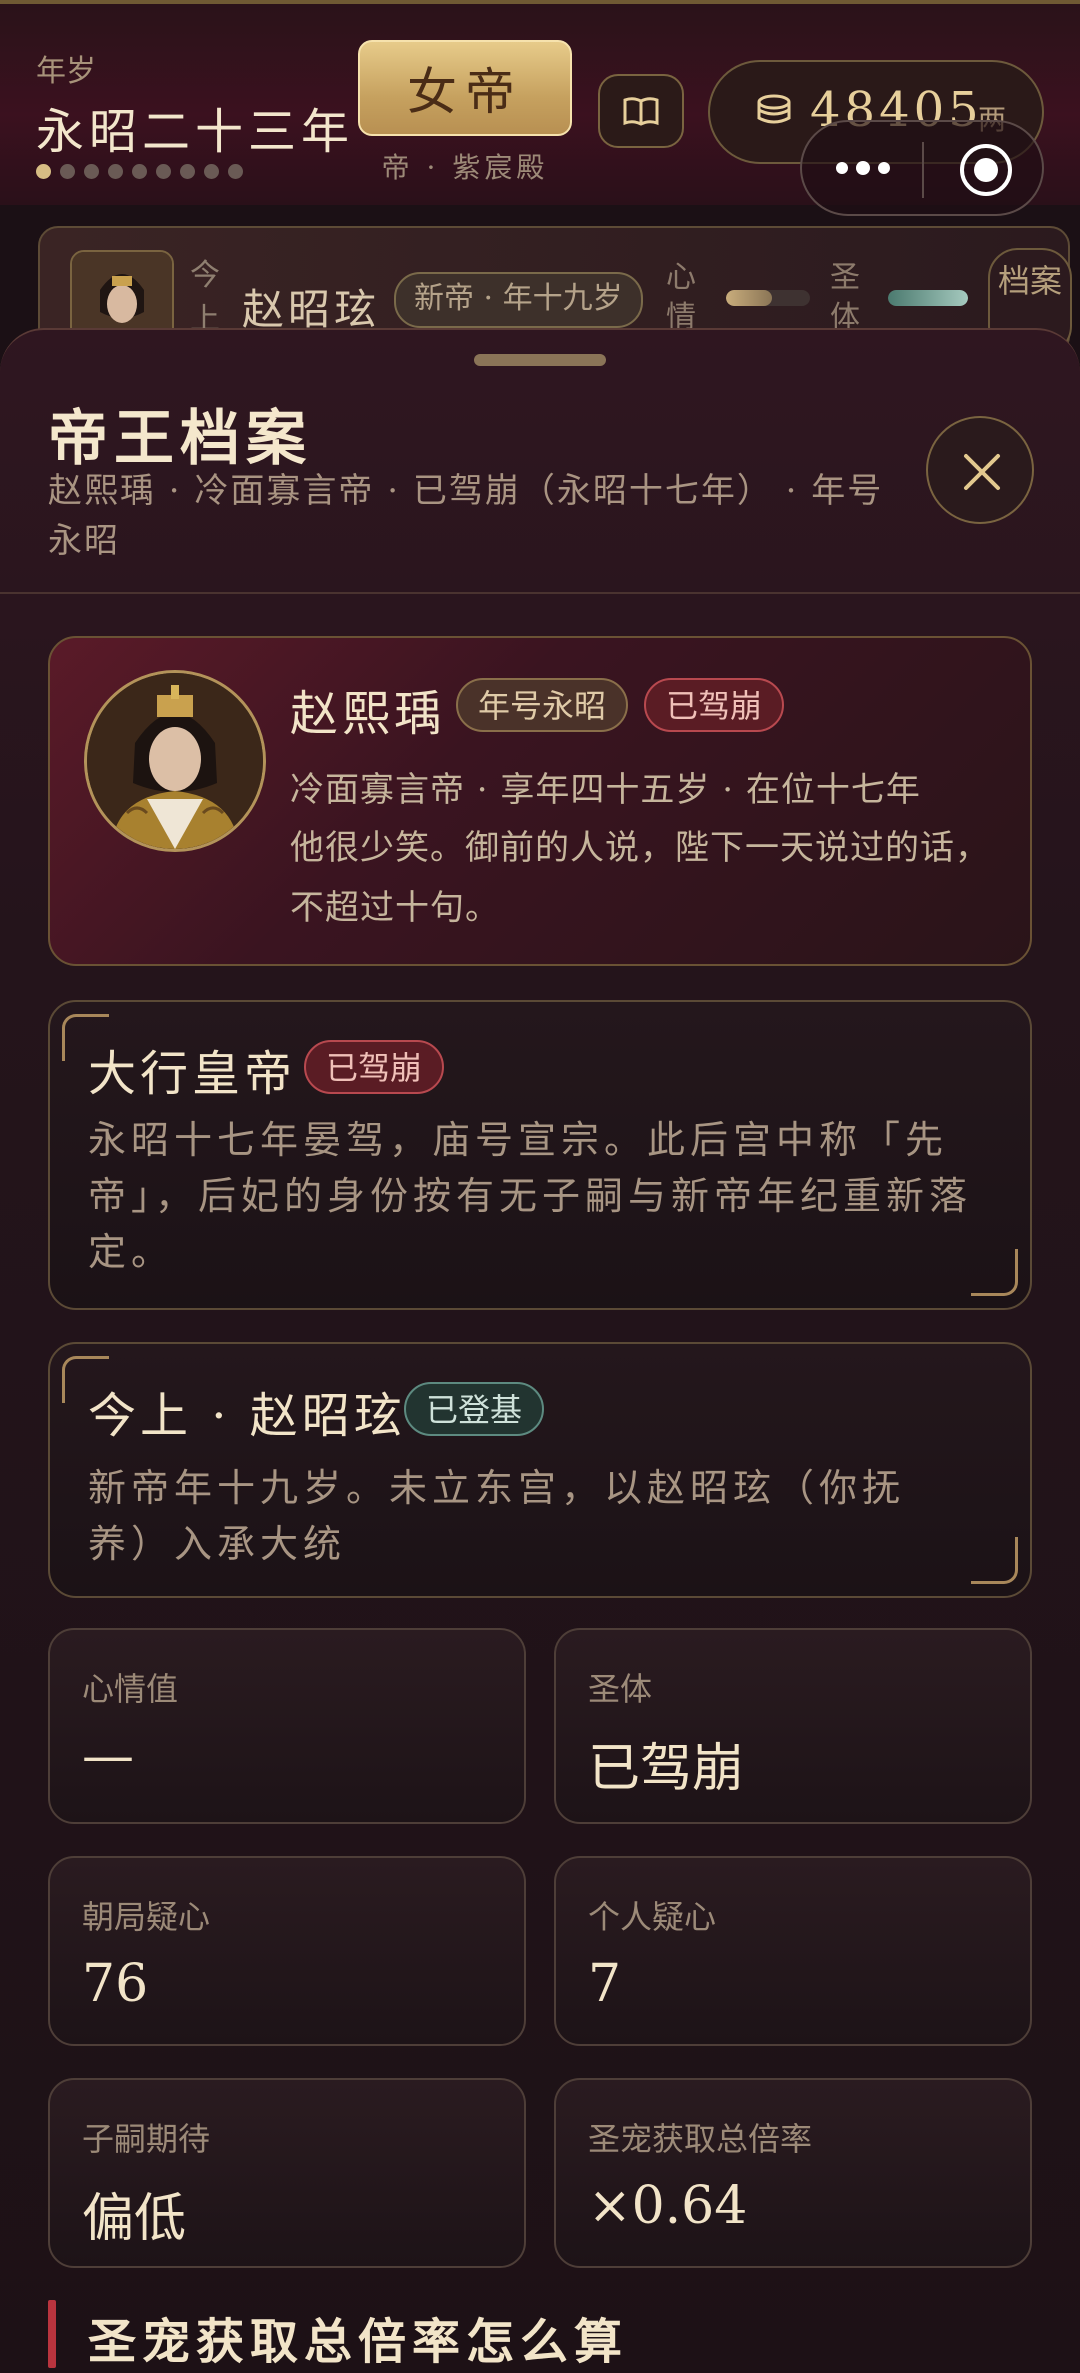 The image size is (1080, 2373). Describe the element at coordinates (497, 1516) in the screenshot. I see `current-emperor-text: 新帝年十九岁。未立东宫，以赵昭玹（你抚养）入承大统` at that location.